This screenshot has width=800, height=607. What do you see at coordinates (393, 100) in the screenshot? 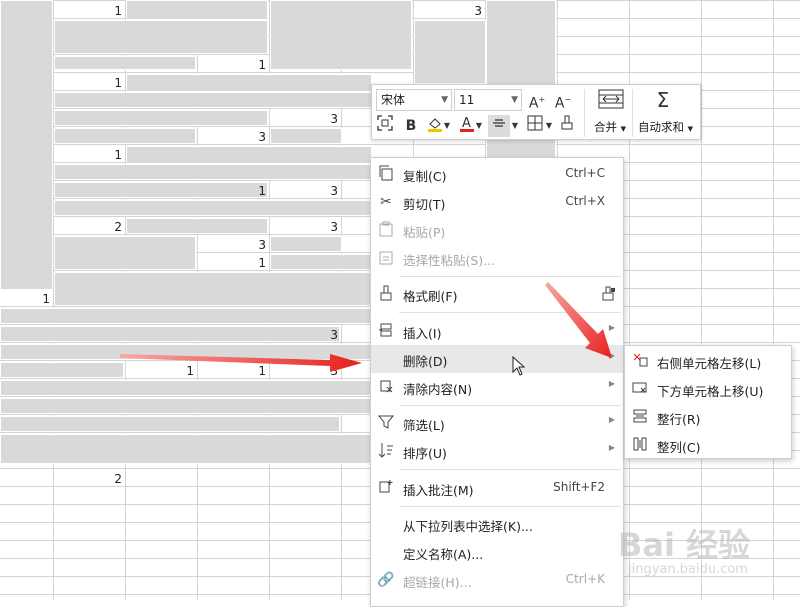
I see `font-name-value: 宋体` at bounding box center [393, 100].